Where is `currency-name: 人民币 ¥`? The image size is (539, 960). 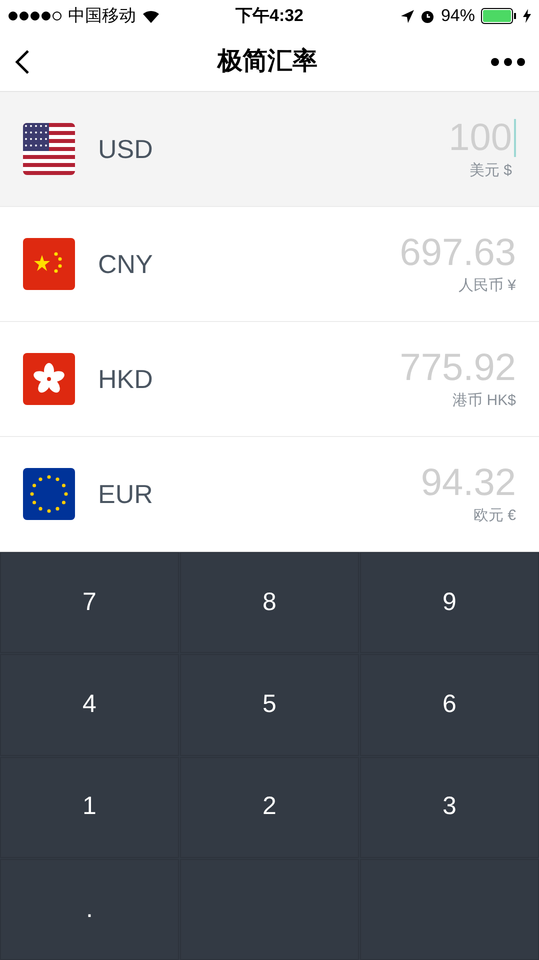
currency-name: 人民币 ¥ is located at coordinates (487, 286).